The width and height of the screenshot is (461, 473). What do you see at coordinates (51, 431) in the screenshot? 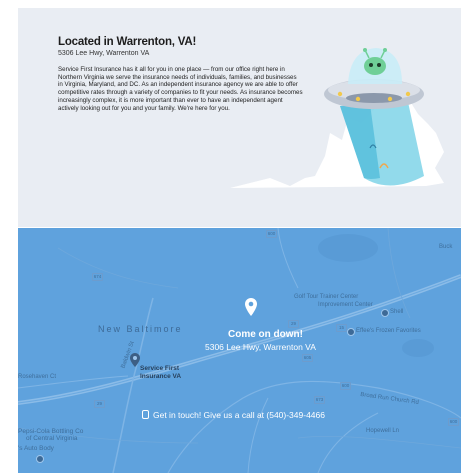
I see `place-label: Pepsi-Cola Bottling Co` at bounding box center [51, 431].